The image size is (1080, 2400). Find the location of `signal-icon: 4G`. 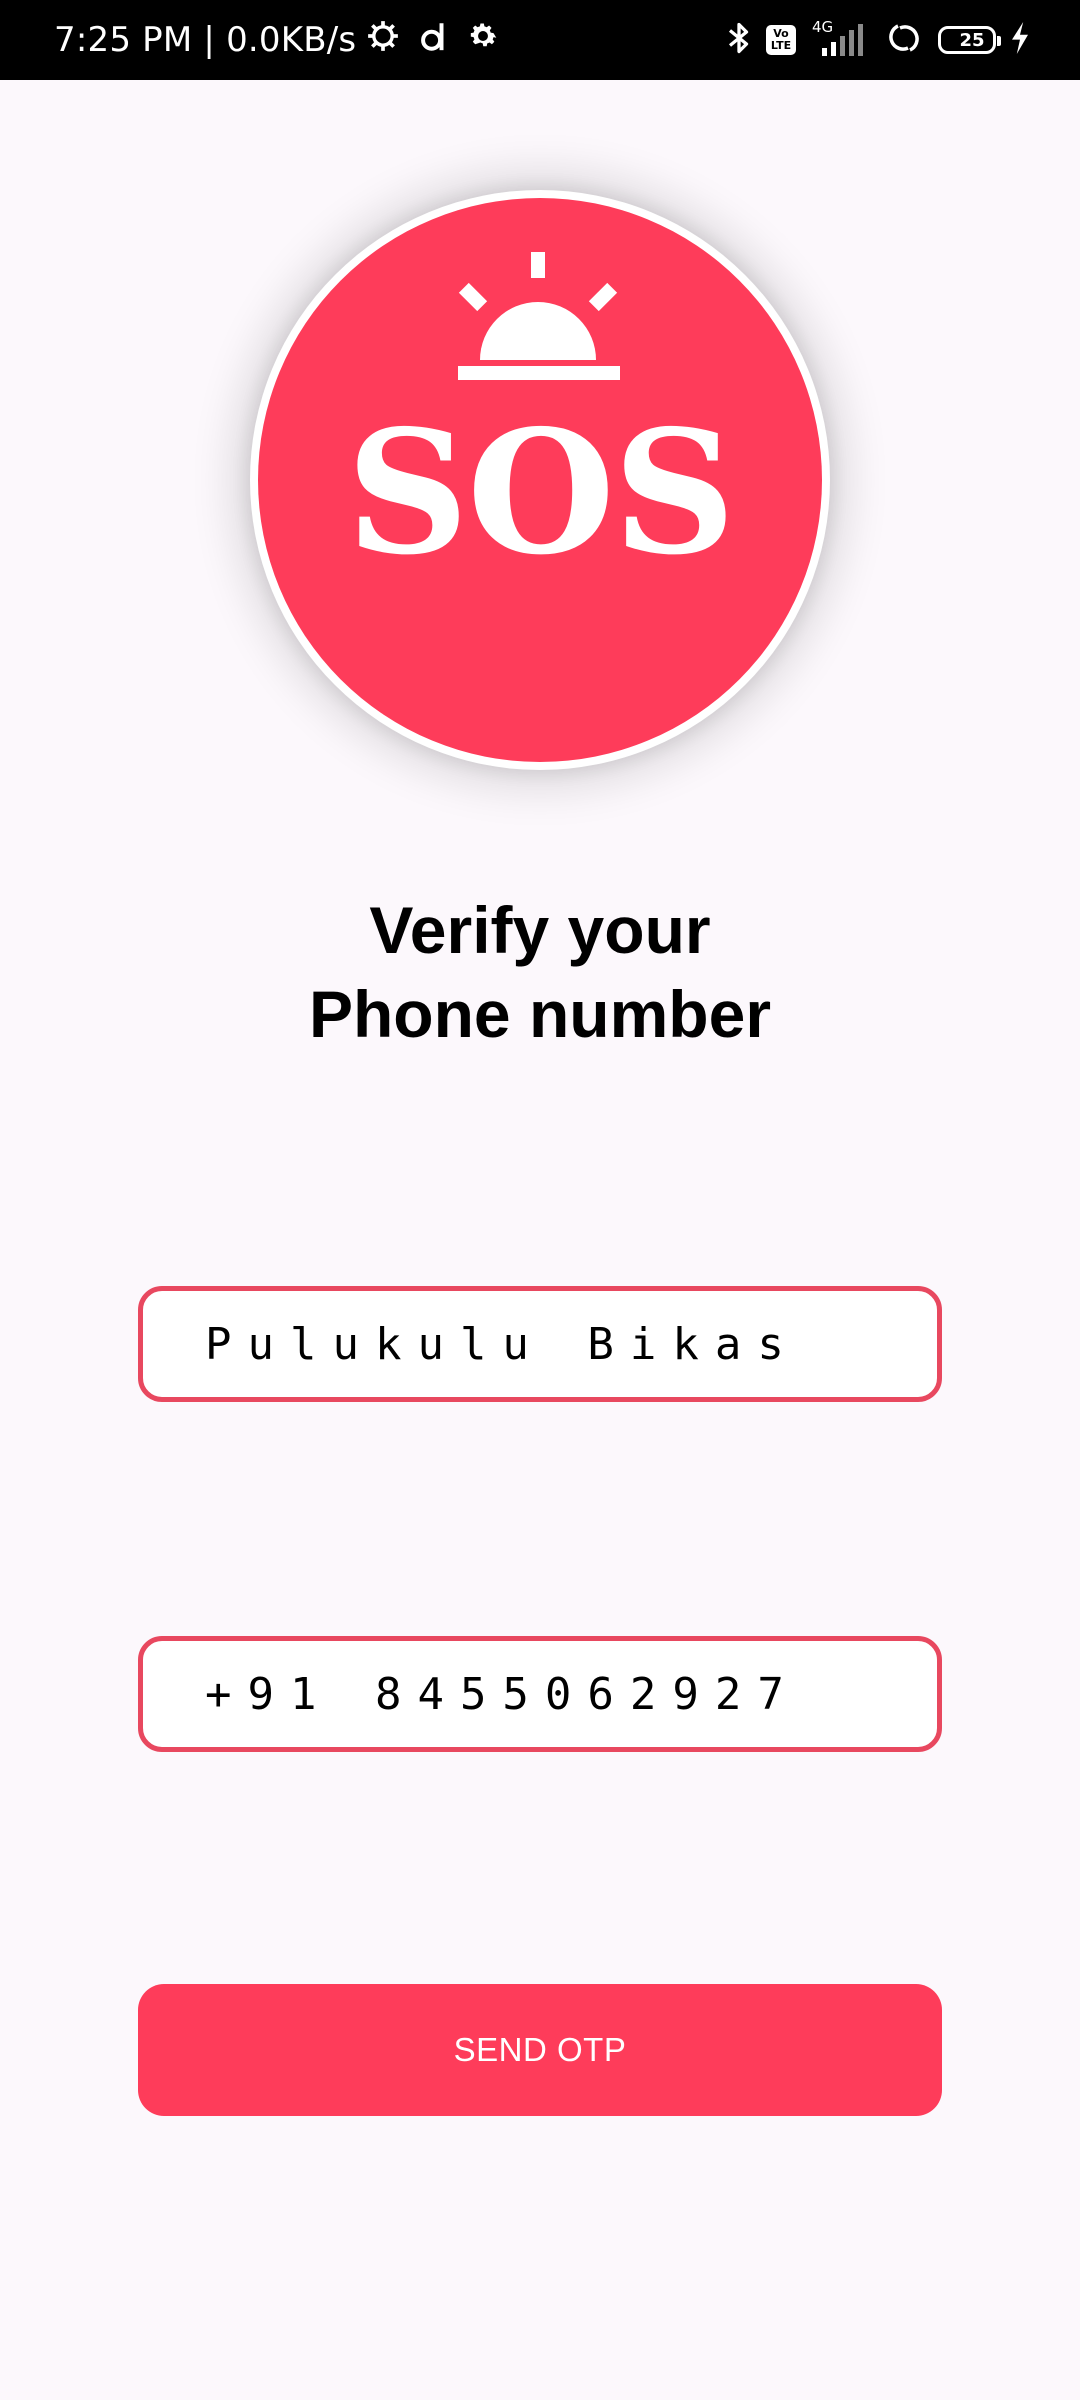

signal-icon: 4G is located at coordinates (840, 39).